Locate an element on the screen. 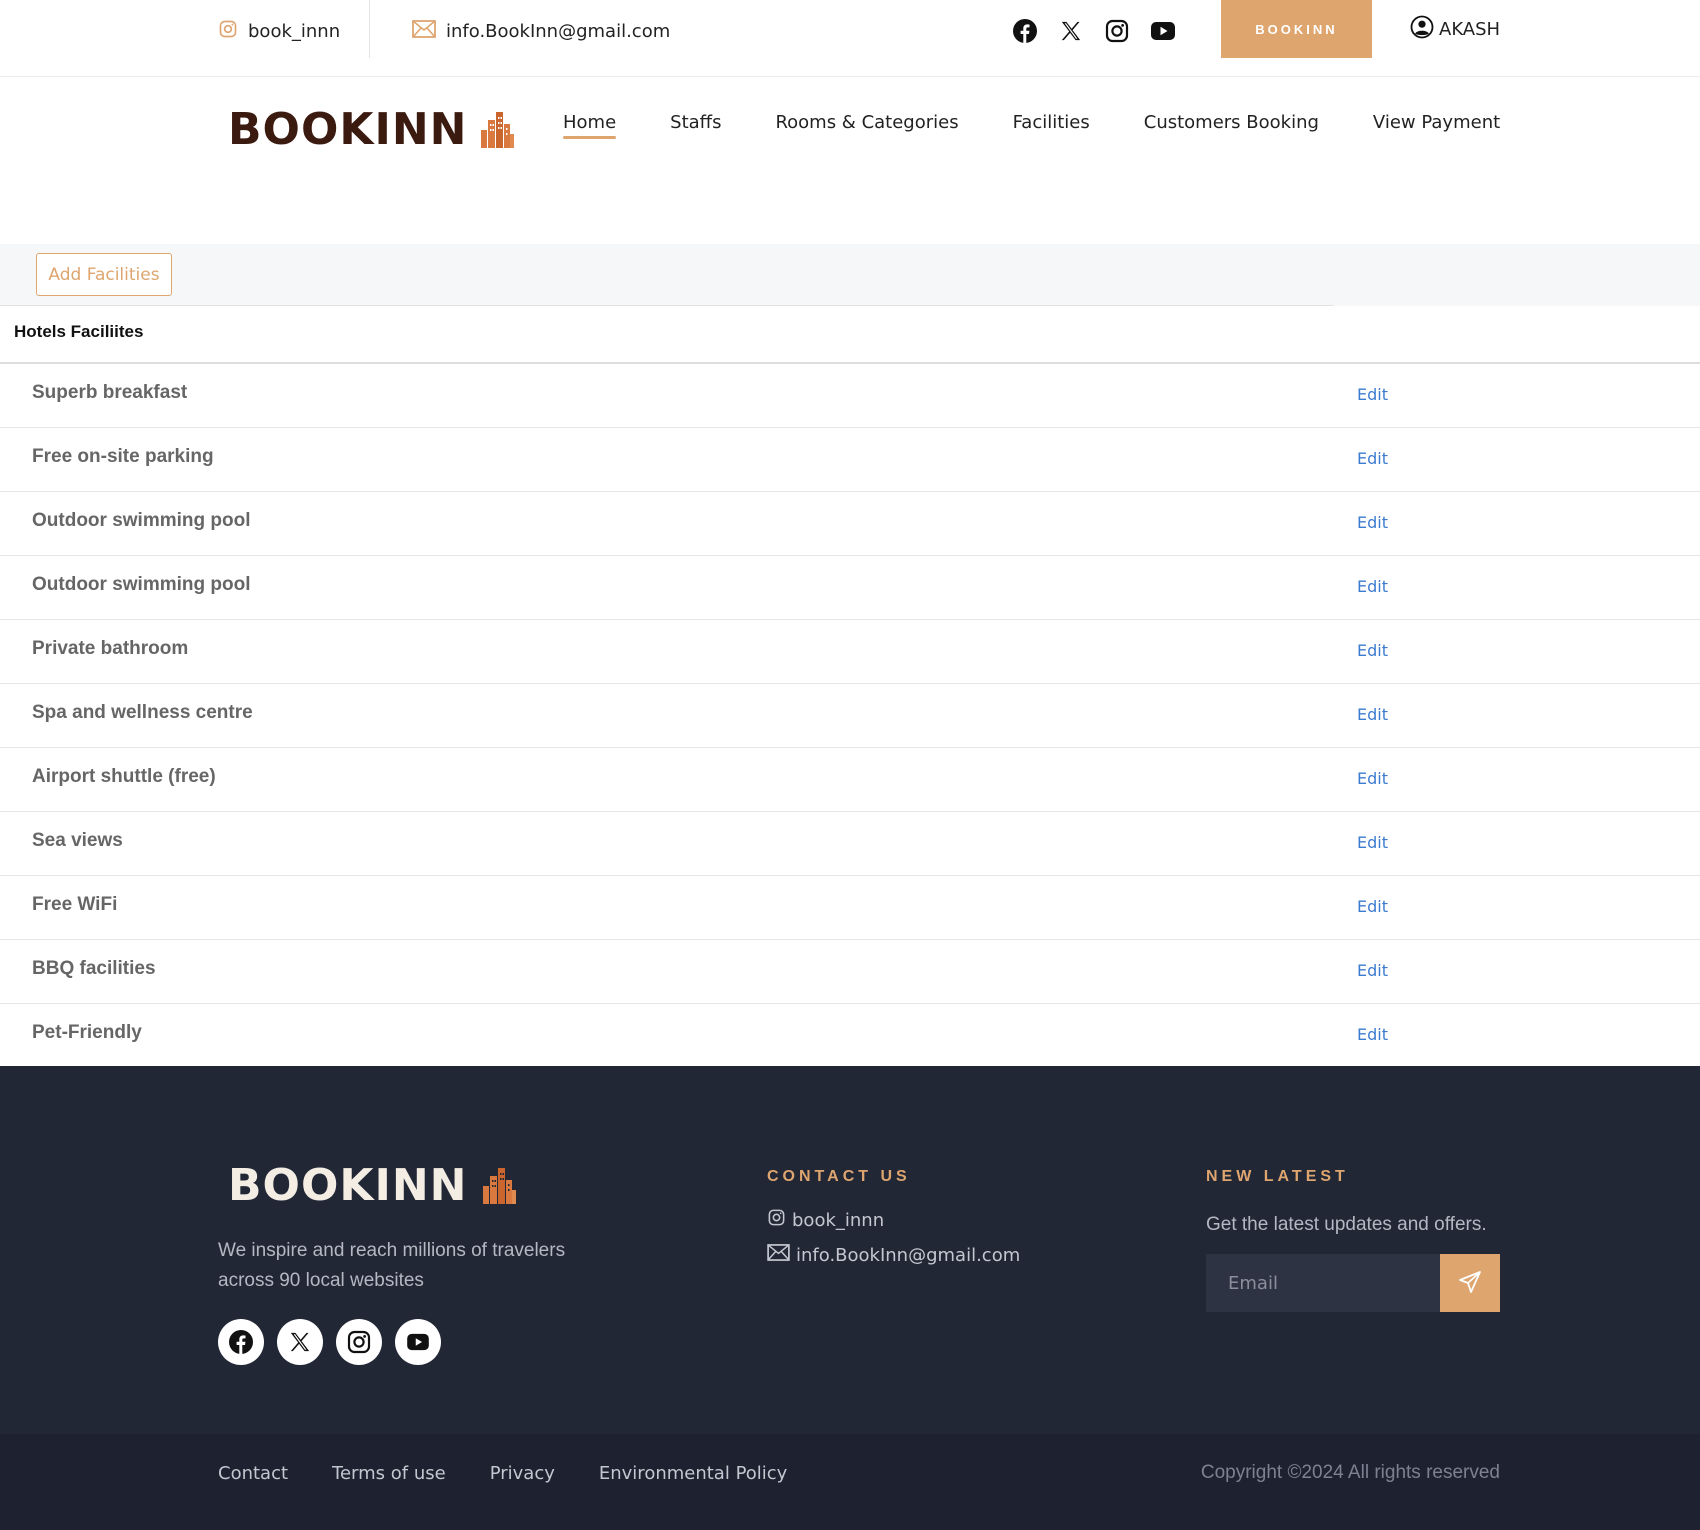 The image size is (1700, 1530). table-row: Pet-Friendly Edit is located at coordinates (850, 1036).